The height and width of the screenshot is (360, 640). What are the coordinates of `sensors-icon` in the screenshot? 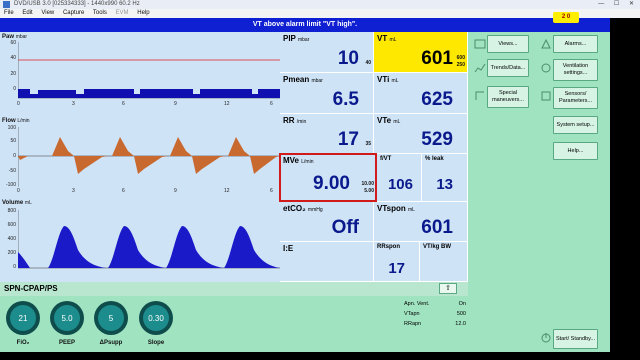 It's located at (546, 96).